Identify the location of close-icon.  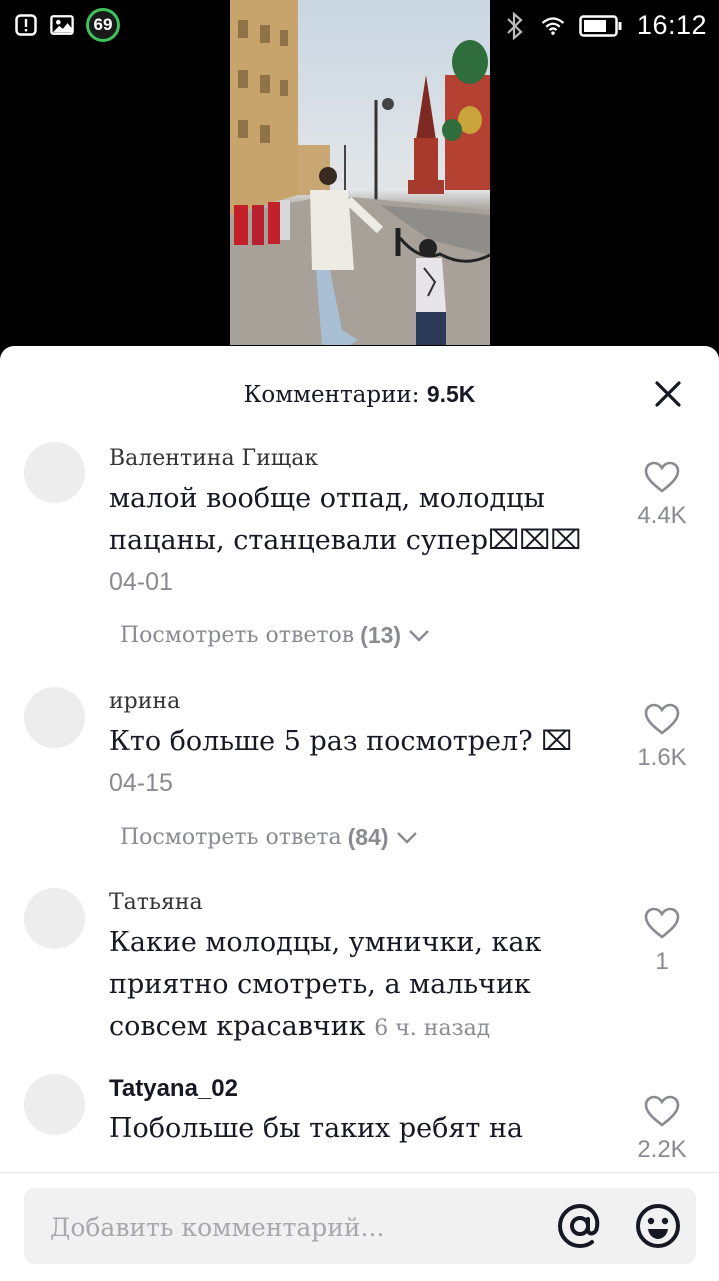
(668, 394).